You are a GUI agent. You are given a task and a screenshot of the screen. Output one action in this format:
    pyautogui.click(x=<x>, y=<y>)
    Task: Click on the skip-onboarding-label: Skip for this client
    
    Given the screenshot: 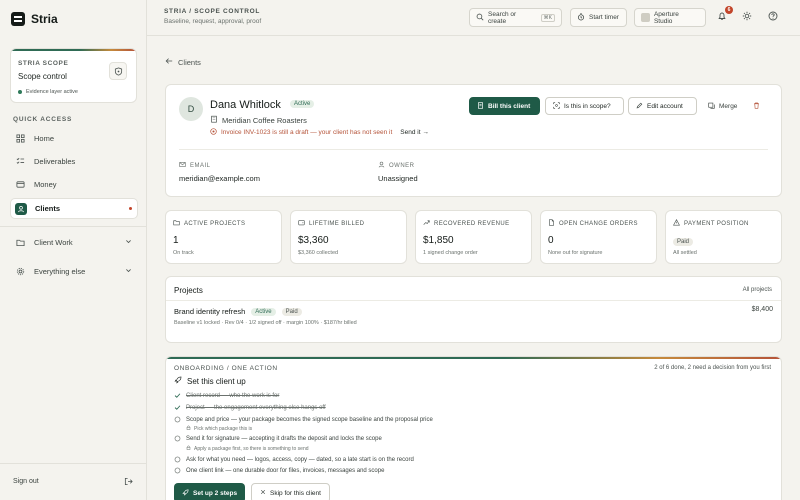 What is the action you would take?
    pyautogui.click(x=295, y=493)
    